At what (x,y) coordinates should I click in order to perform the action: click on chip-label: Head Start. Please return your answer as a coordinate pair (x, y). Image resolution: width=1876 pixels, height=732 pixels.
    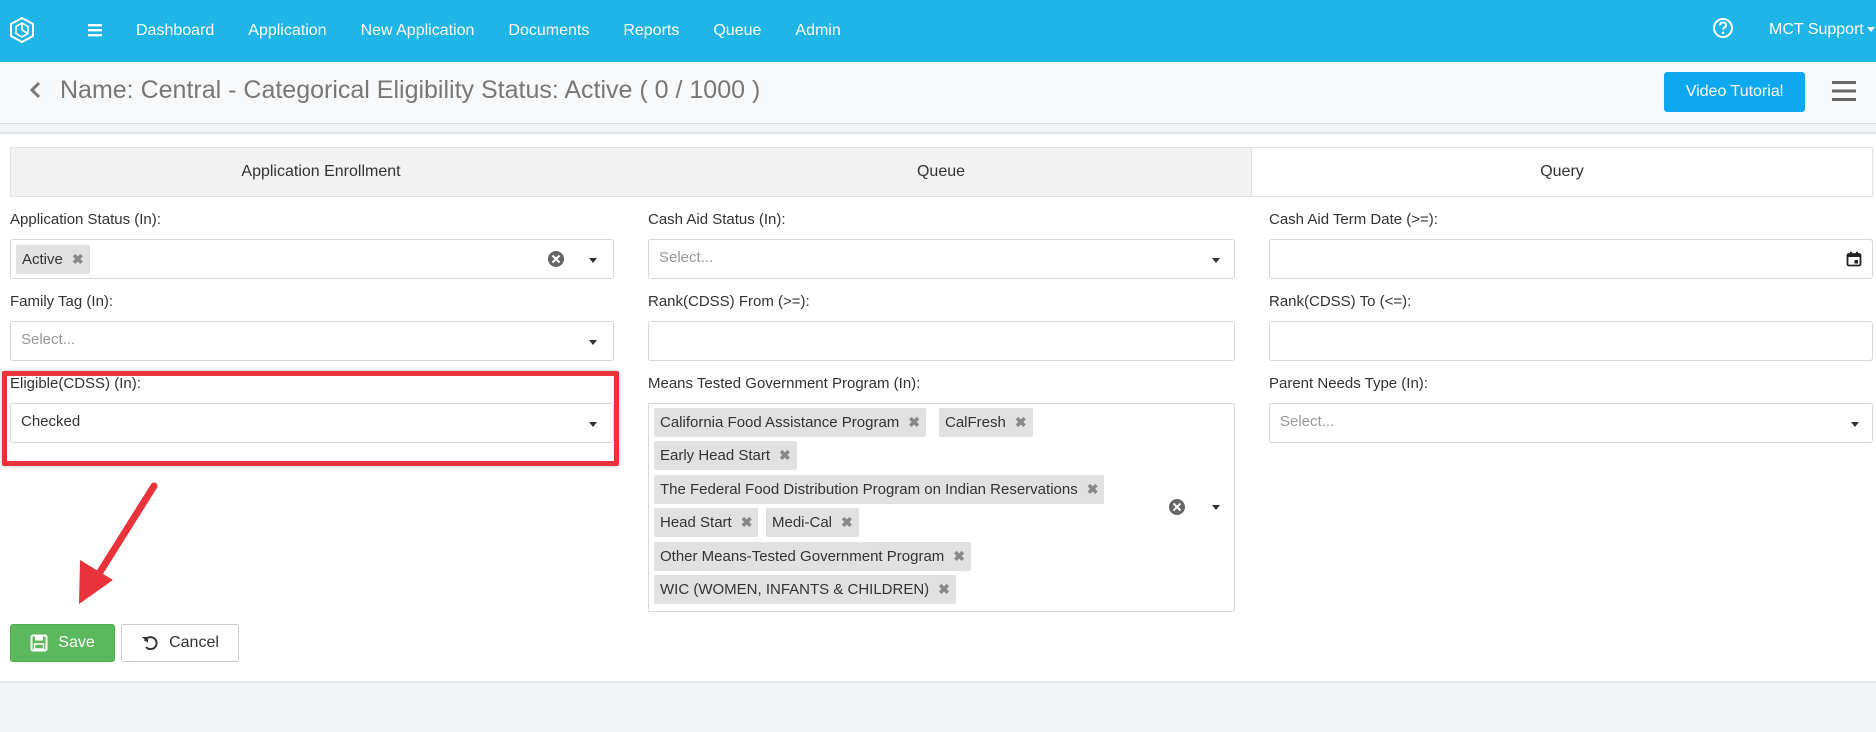
    Looking at the image, I should click on (696, 522).